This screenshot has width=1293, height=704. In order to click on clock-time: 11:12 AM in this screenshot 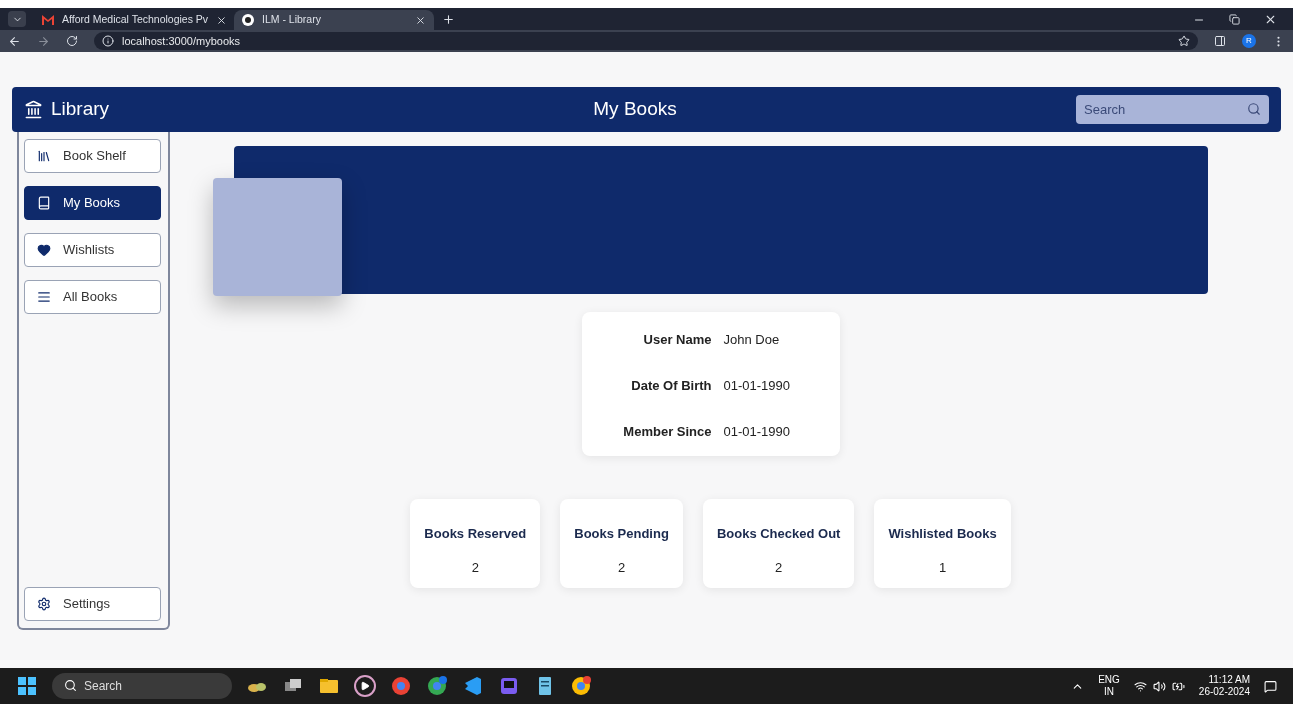, I will do `click(1229, 680)`.